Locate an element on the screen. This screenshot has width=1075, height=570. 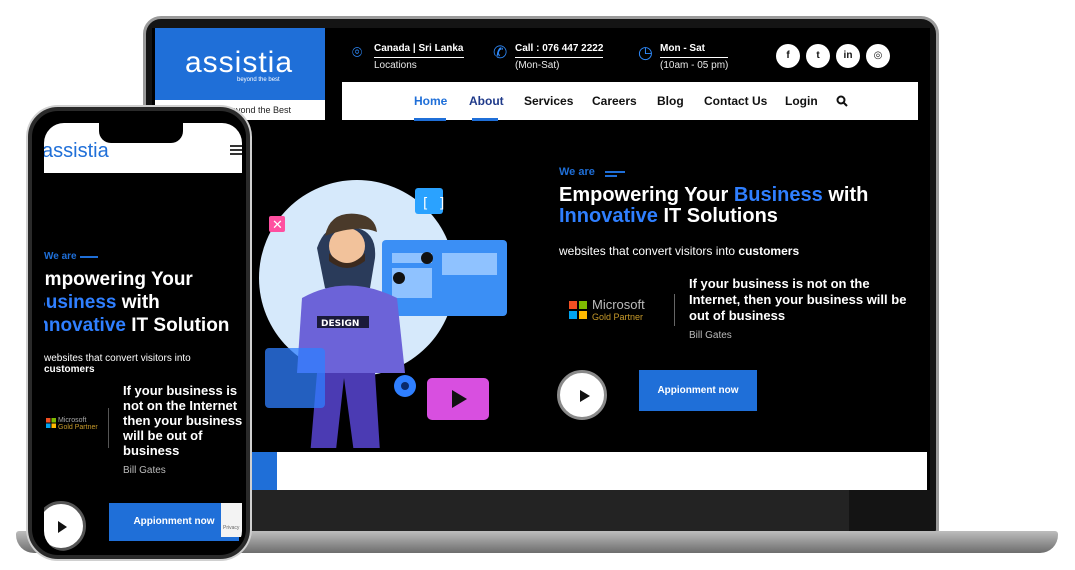
nav-login: Login is located at coordinates (801, 101).